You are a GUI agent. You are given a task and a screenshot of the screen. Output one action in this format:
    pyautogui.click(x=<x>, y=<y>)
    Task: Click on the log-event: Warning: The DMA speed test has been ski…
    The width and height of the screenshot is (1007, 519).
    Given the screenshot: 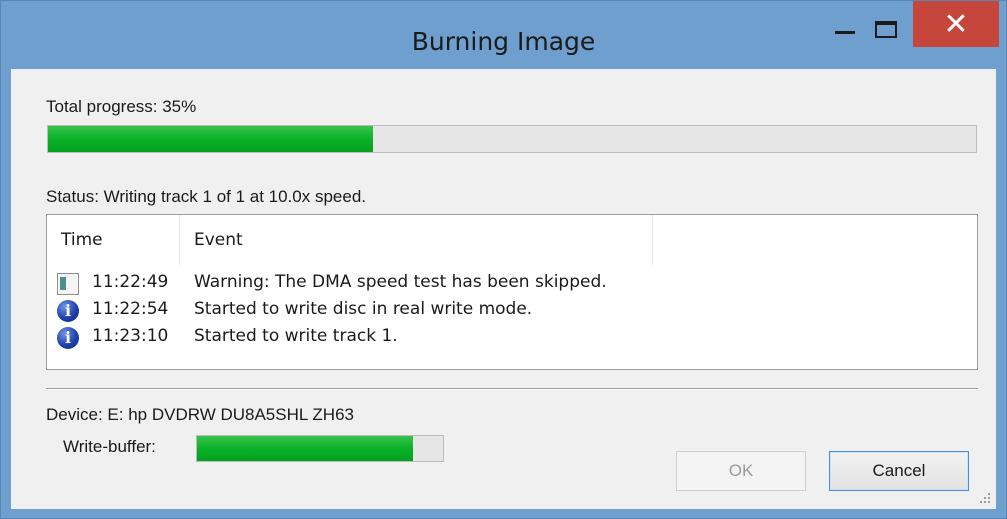 What is the action you would take?
    pyautogui.click(x=400, y=282)
    